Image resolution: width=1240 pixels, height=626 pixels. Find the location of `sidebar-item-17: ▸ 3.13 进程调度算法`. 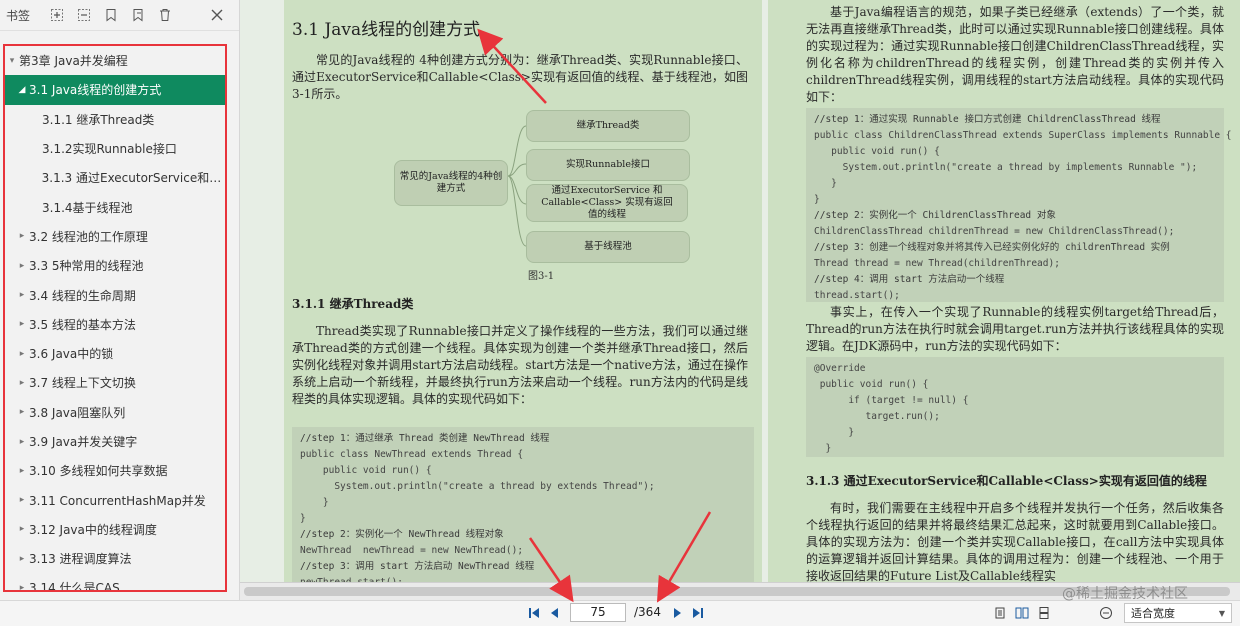

sidebar-item-17: ▸ 3.13 进程调度算法 is located at coordinates (115, 558).